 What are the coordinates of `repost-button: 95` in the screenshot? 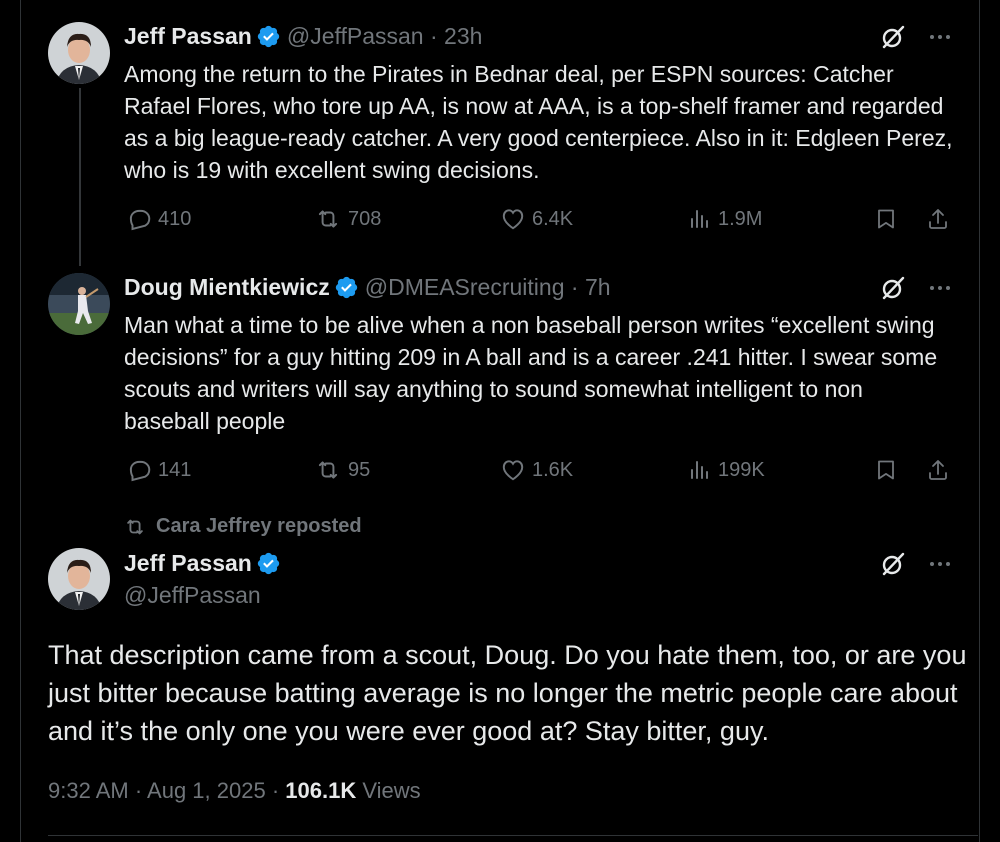 It's located at (342, 470).